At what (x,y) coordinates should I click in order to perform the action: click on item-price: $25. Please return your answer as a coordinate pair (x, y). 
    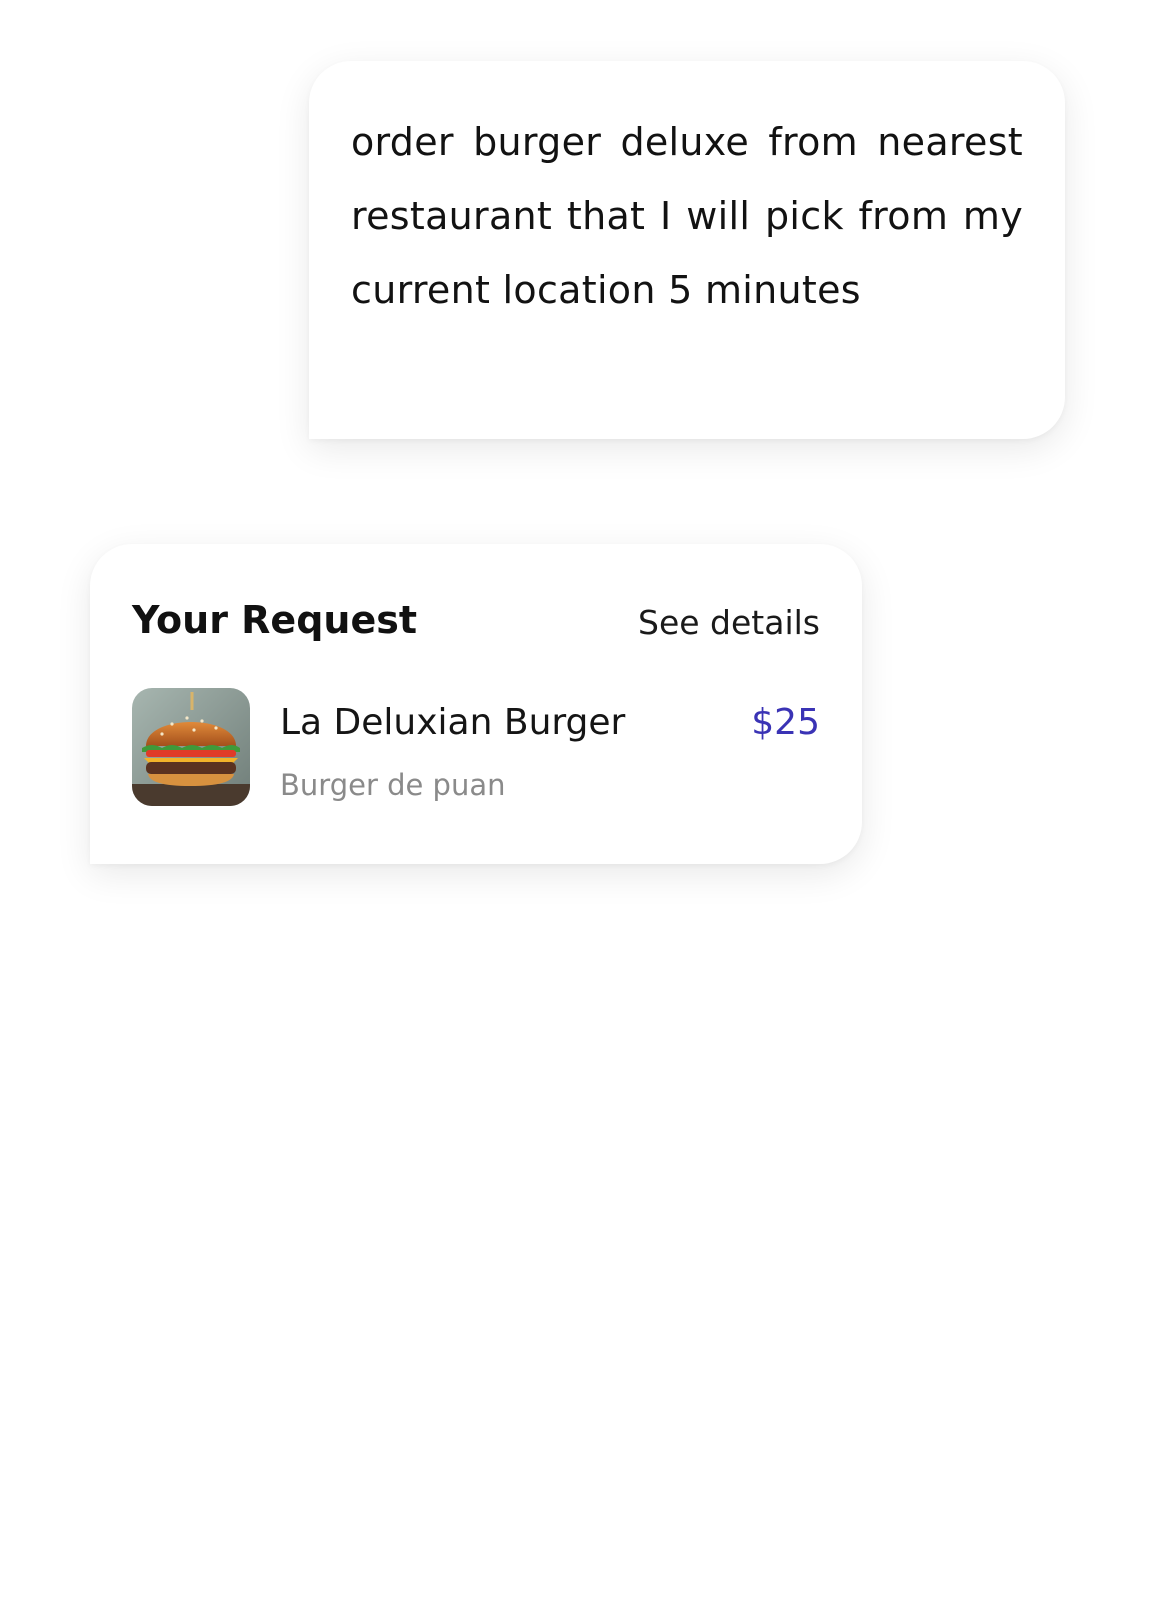
    Looking at the image, I should click on (785, 722).